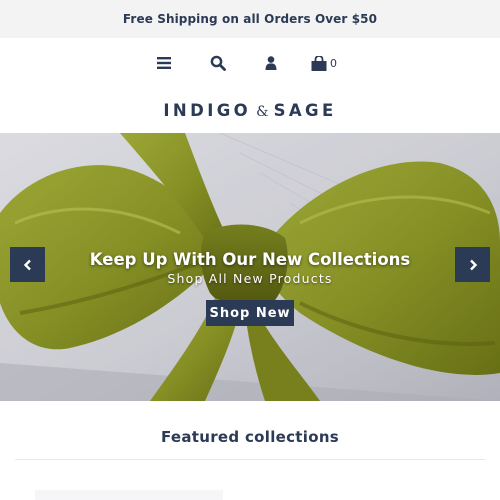 The image size is (500, 500). What do you see at coordinates (250, 278) in the screenshot?
I see `hero-subtitle: Shop All New Products` at bounding box center [250, 278].